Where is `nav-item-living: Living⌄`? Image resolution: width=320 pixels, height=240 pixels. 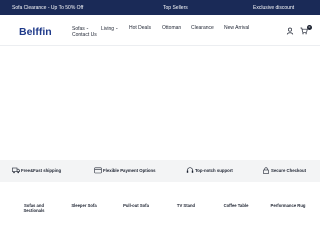 nav-item-living: Living⌄ is located at coordinates (109, 28).